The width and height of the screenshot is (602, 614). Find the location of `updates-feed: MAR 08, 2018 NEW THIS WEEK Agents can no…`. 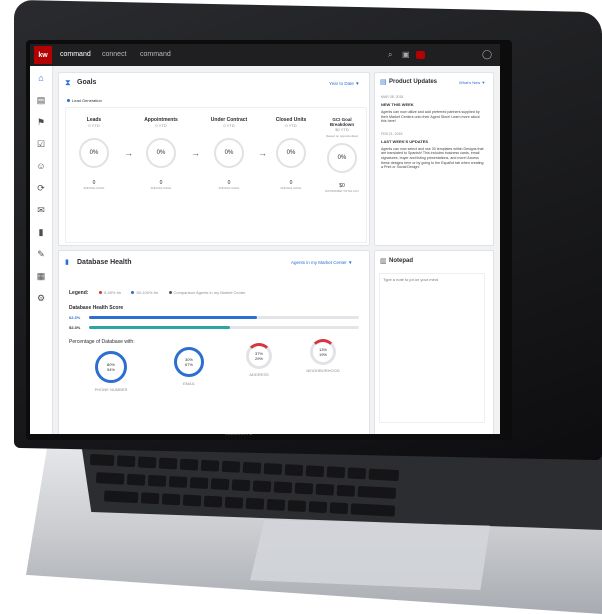

updates-feed: MAR 08, 2018 NEW THIS WEEK Agents can no… is located at coordinates (433, 168).